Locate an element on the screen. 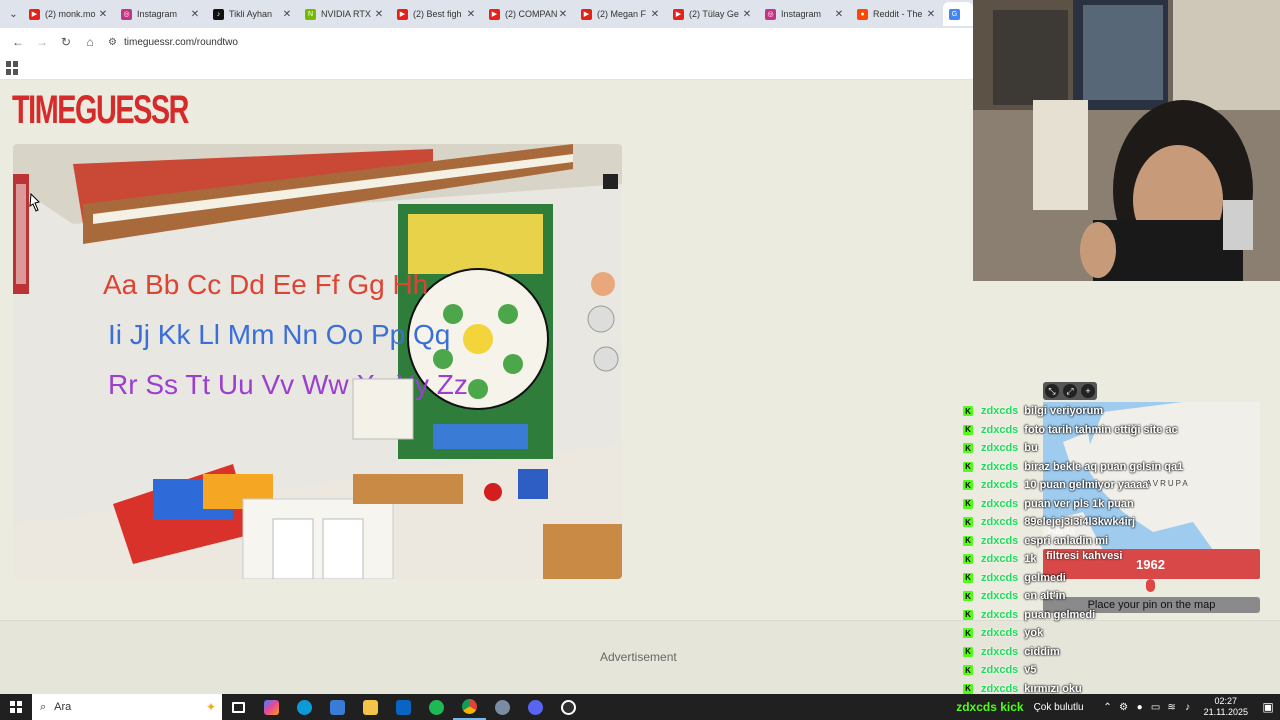 The image size is (1280, 720). store-icon is located at coordinates (337, 707).